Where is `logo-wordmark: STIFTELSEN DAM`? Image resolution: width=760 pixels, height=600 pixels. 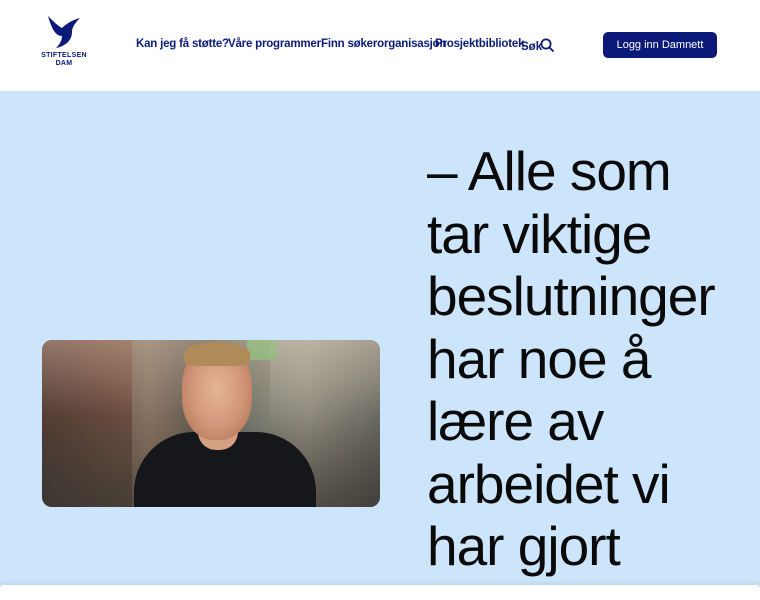 logo-wordmark: STIFTELSEN DAM is located at coordinates (64, 60).